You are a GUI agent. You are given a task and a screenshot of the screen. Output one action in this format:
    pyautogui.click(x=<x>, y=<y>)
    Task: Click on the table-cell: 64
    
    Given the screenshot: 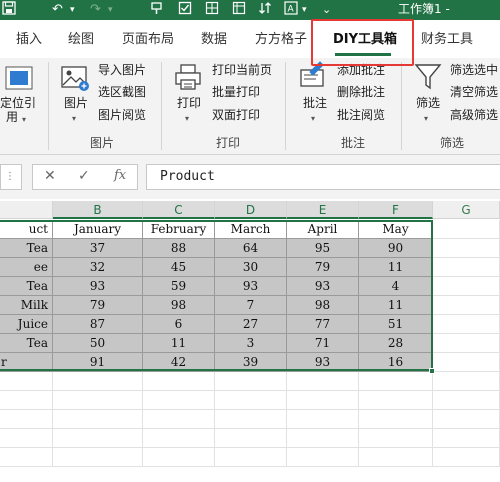 What is the action you would take?
    pyautogui.click(x=251, y=248)
    